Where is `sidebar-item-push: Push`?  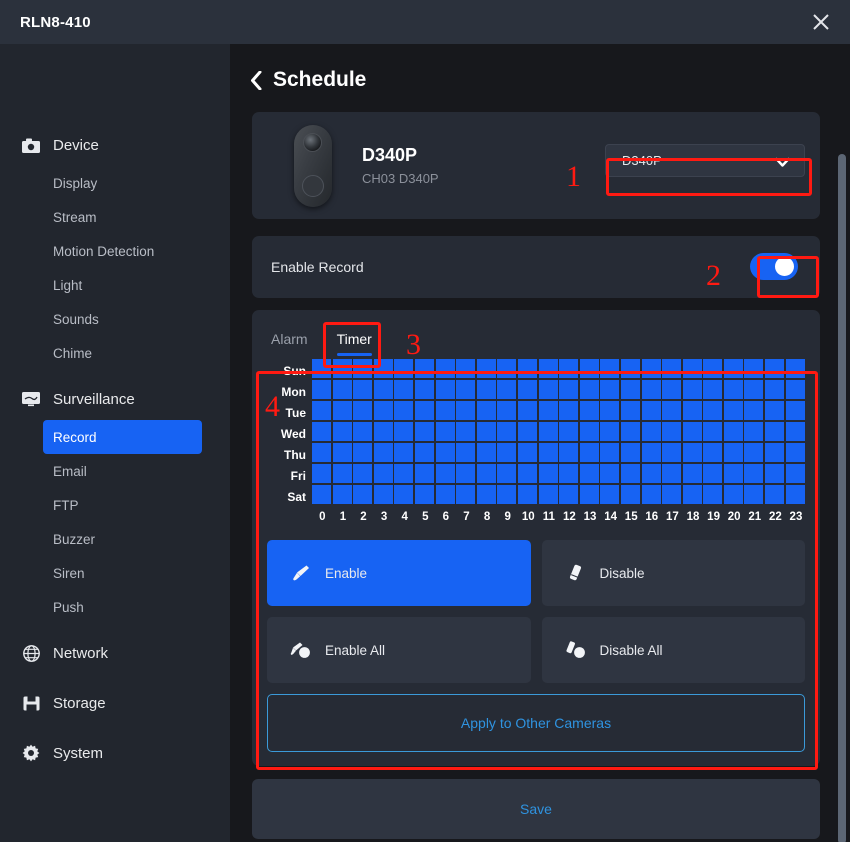
sidebar-item-push: Push is located at coordinates (122, 607).